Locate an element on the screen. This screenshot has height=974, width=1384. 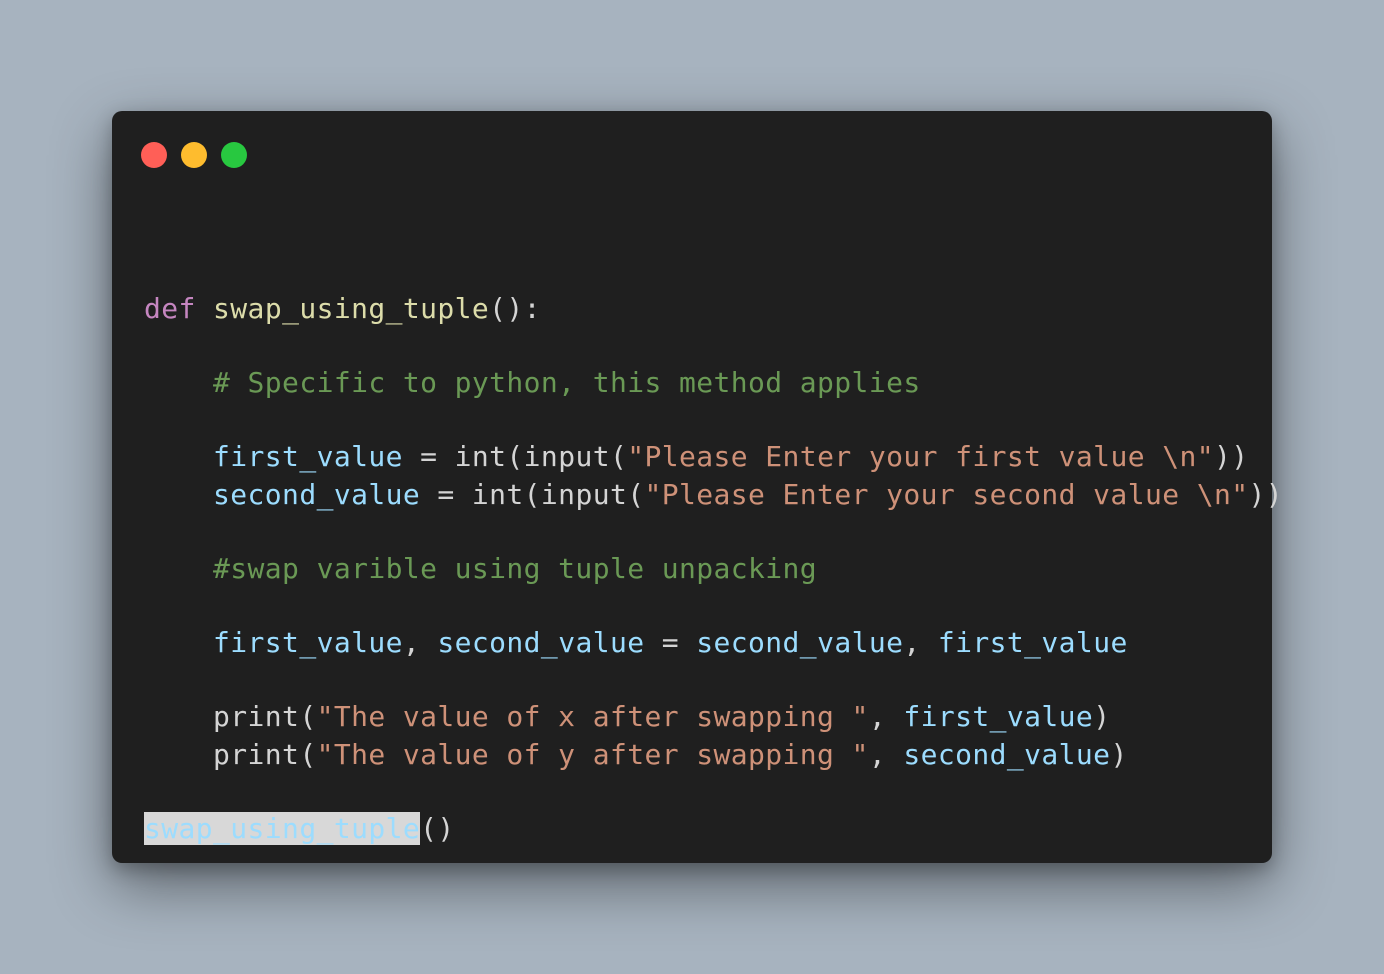
code-line-1: def swap_using_tuple(): is located at coordinates (342, 309).